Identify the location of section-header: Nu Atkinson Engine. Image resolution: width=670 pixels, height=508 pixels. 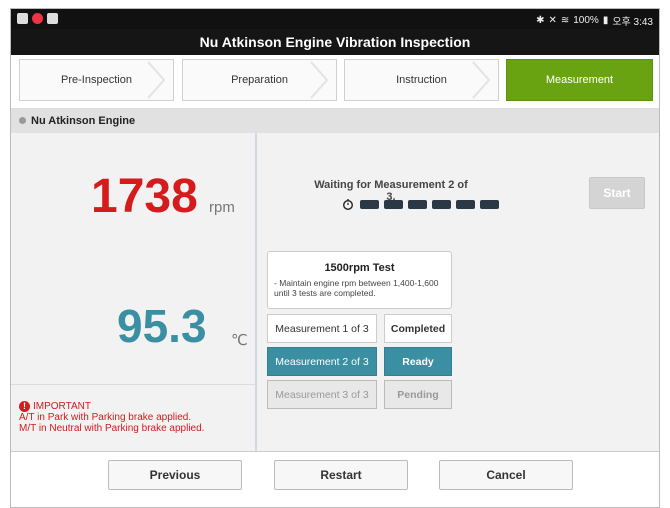
(335, 121).